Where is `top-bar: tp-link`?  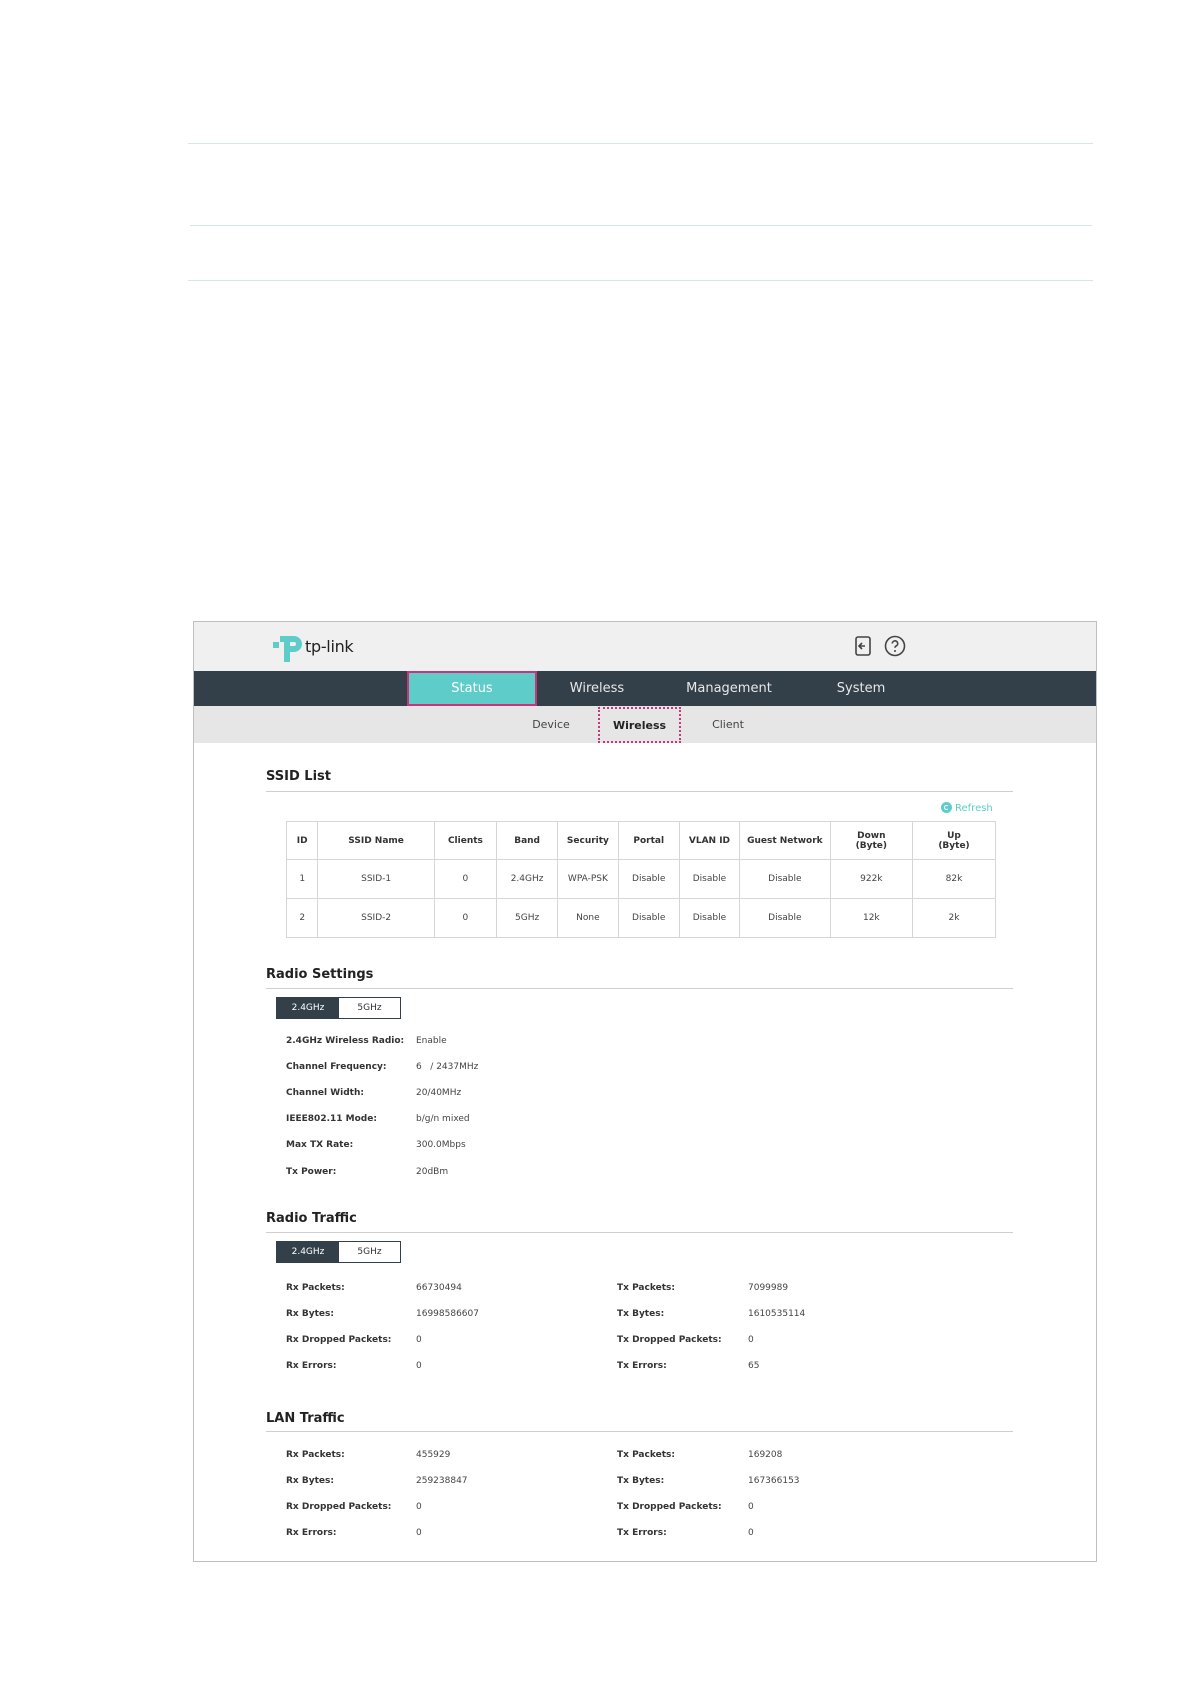
top-bar: tp-link is located at coordinates (645, 646).